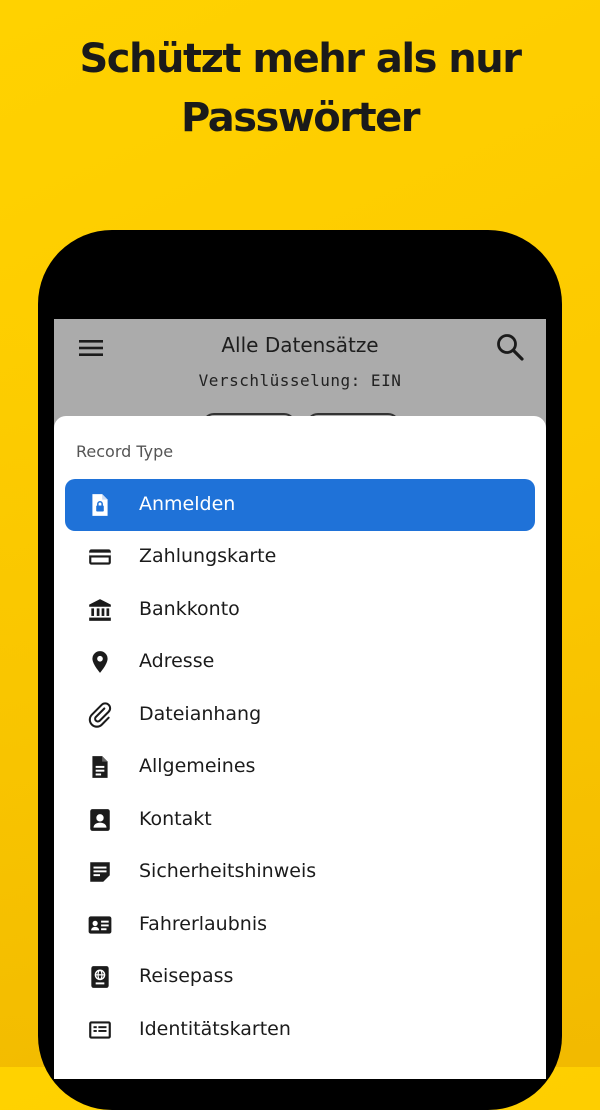 This screenshot has width=600, height=1110. What do you see at coordinates (228, 871) in the screenshot?
I see `record-type-label: Sicherheitshinweis` at bounding box center [228, 871].